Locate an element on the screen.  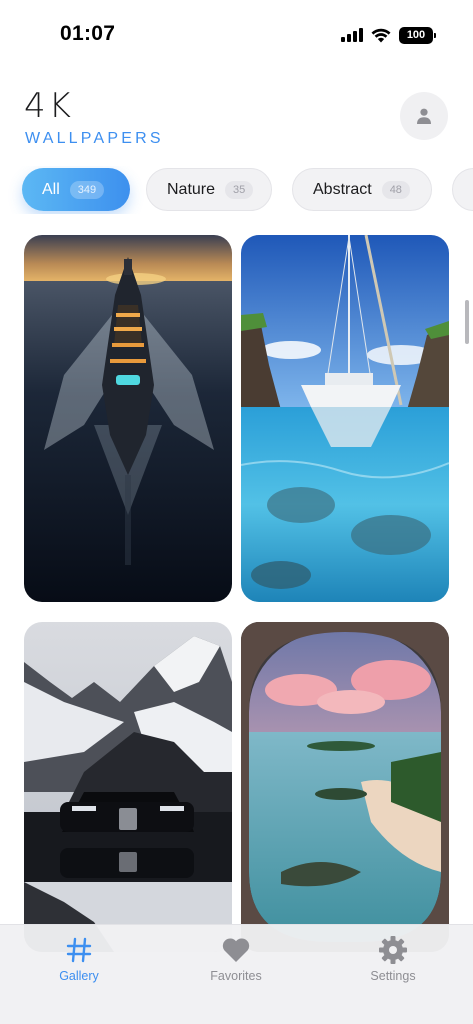
hashtag-icon is located at coordinates (79, 950).